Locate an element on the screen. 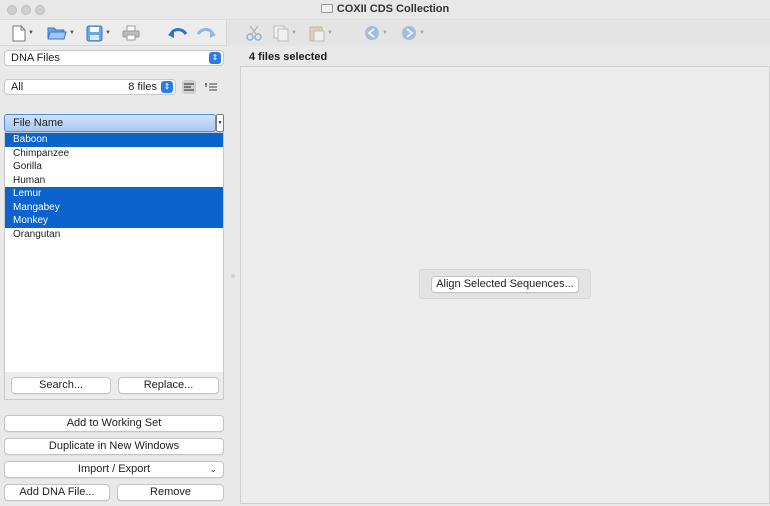 This screenshot has width=770, height=506. paste-button: ▼ is located at coordinates (321, 33).